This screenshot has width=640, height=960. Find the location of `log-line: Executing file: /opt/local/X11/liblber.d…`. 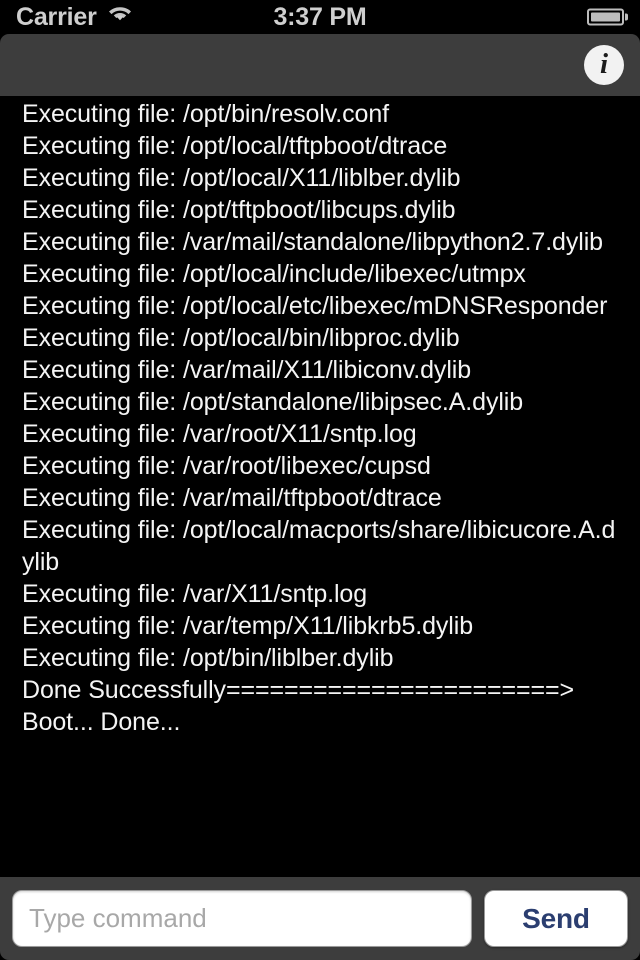

log-line: Executing file: /opt/local/X11/liblber.d… is located at coordinates (241, 178).